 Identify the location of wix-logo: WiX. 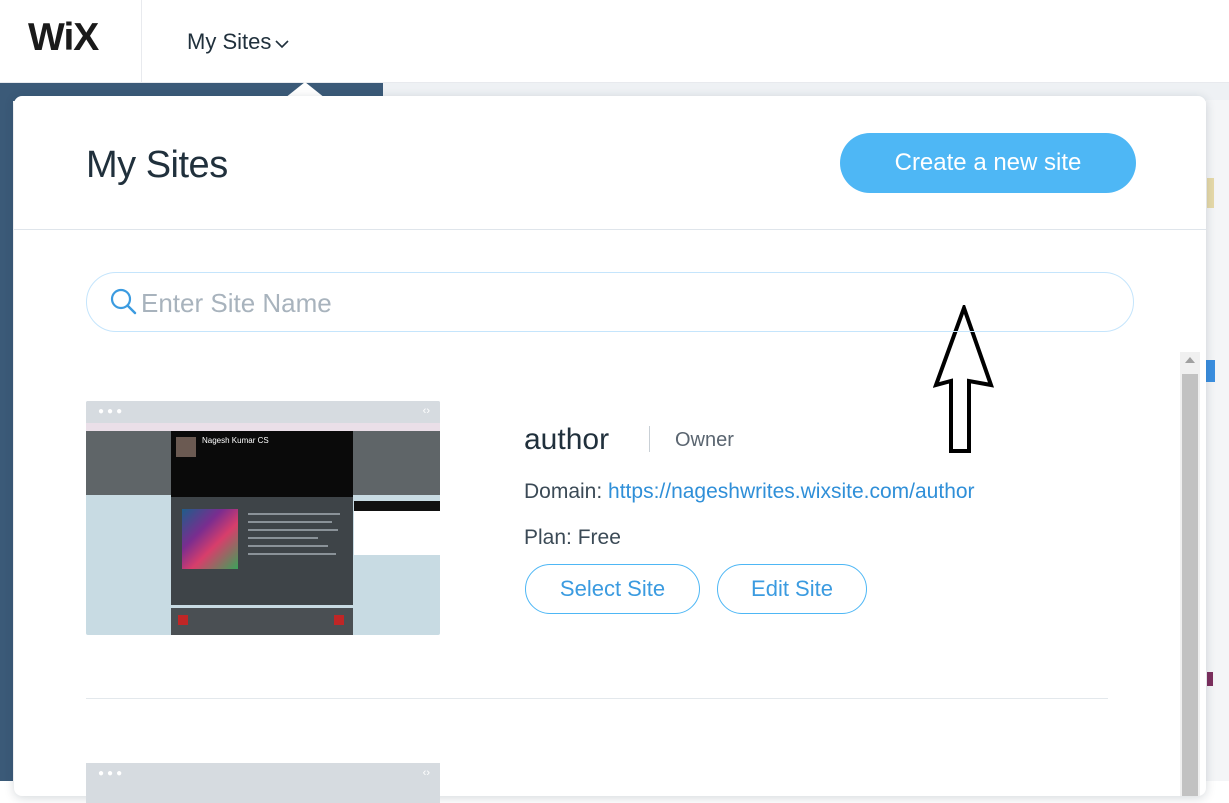
(73, 38).